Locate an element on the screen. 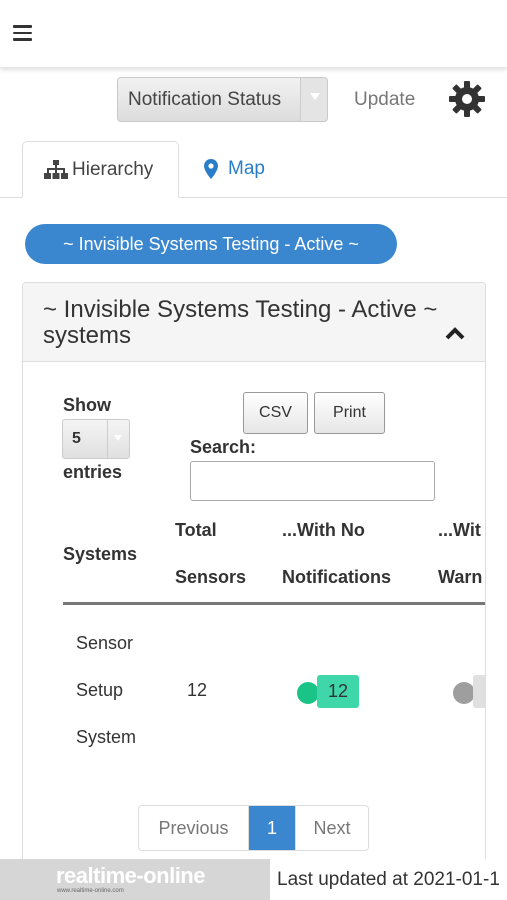 The height and width of the screenshot is (900, 507). print-button: Print is located at coordinates (349, 413).